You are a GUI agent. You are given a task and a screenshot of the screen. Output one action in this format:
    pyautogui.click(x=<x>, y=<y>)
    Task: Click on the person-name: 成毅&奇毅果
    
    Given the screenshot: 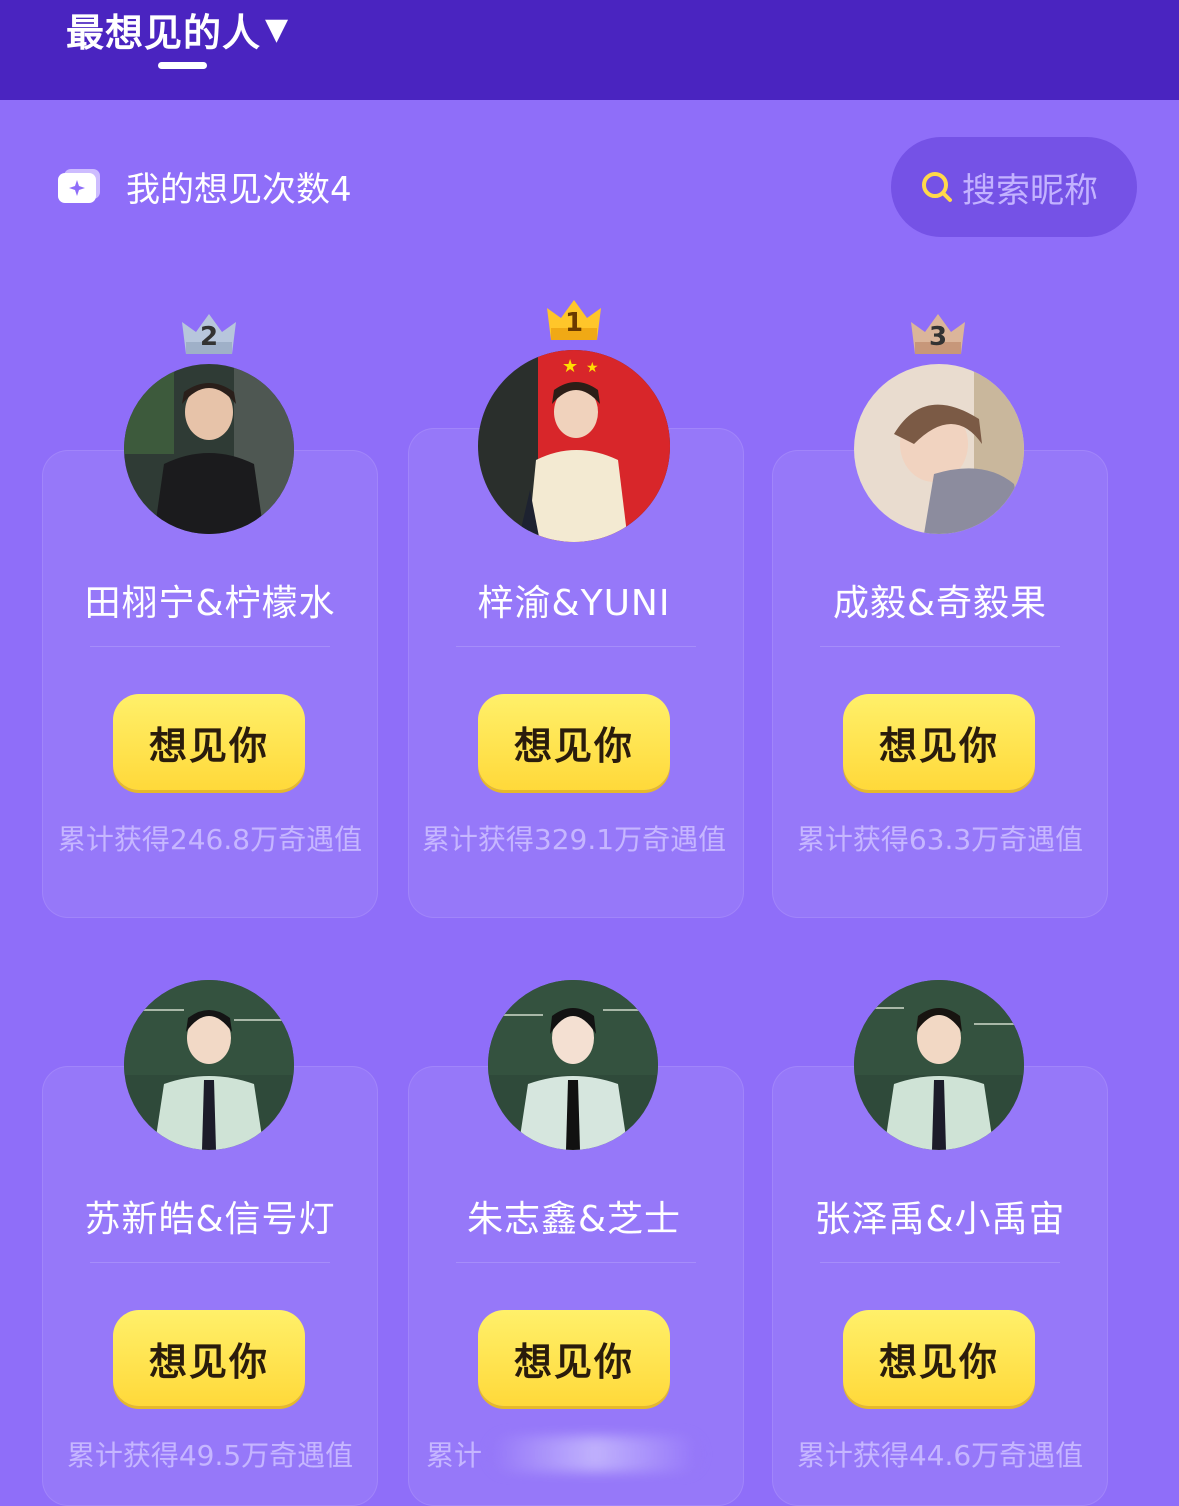 What is the action you would take?
    pyautogui.click(x=940, y=603)
    